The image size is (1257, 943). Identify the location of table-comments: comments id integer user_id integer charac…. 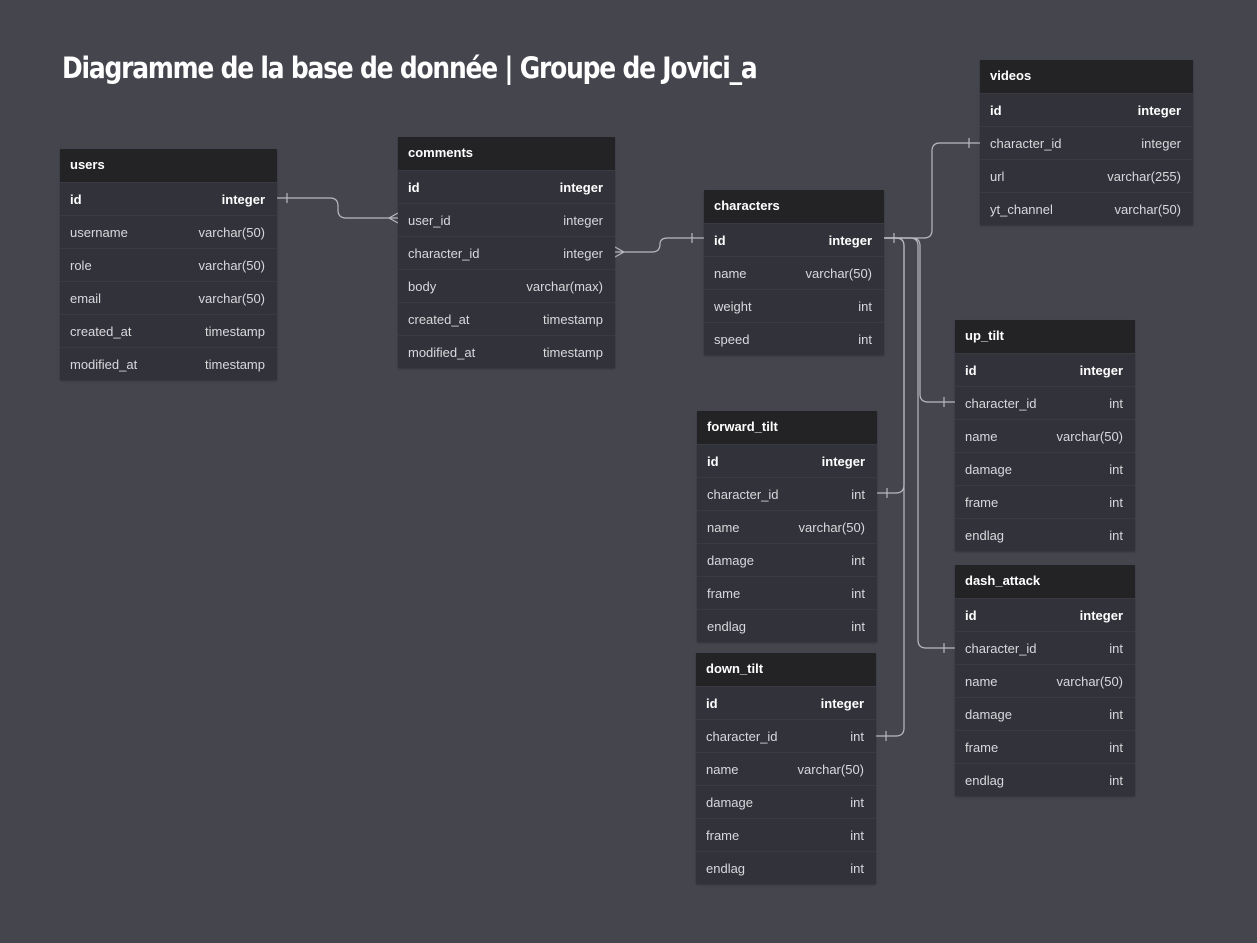
(506, 252).